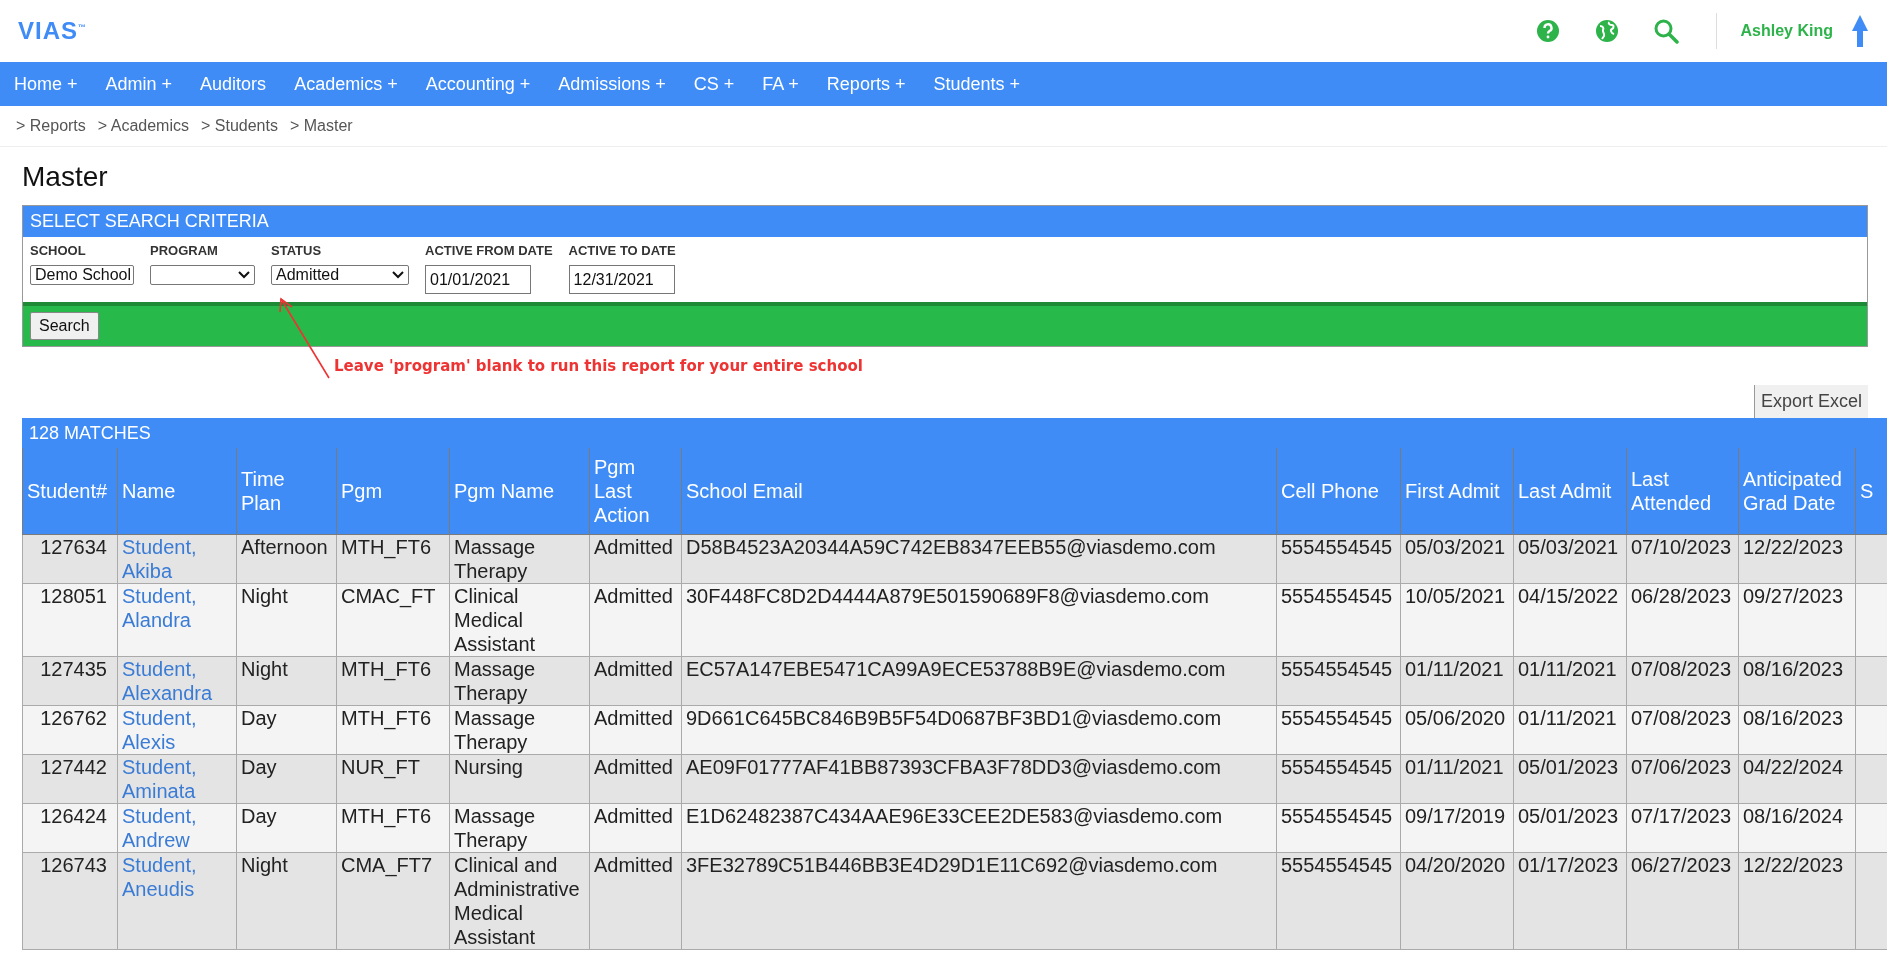 The height and width of the screenshot is (960, 1887). What do you see at coordinates (52, 31) in the screenshot?
I see `logo: VIAS$^{™}$` at bounding box center [52, 31].